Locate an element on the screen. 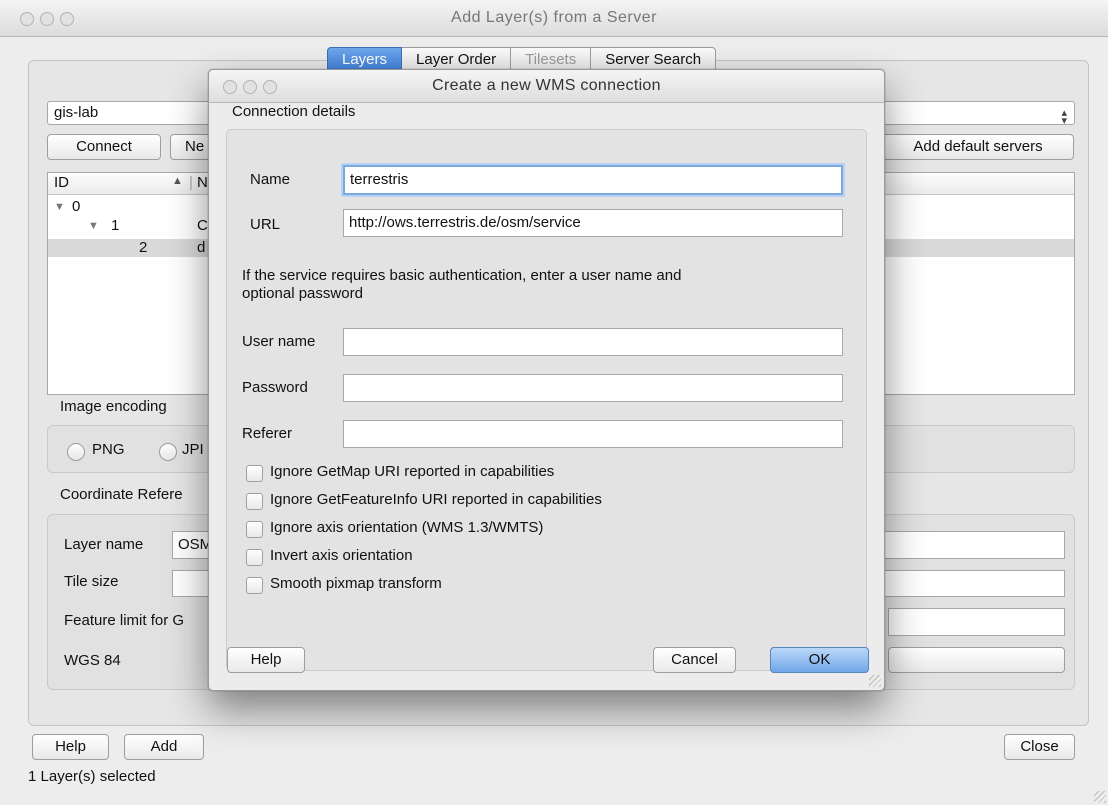 The width and height of the screenshot is (1108, 805). tree-row-id: 1 is located at coordinates (115, 225).